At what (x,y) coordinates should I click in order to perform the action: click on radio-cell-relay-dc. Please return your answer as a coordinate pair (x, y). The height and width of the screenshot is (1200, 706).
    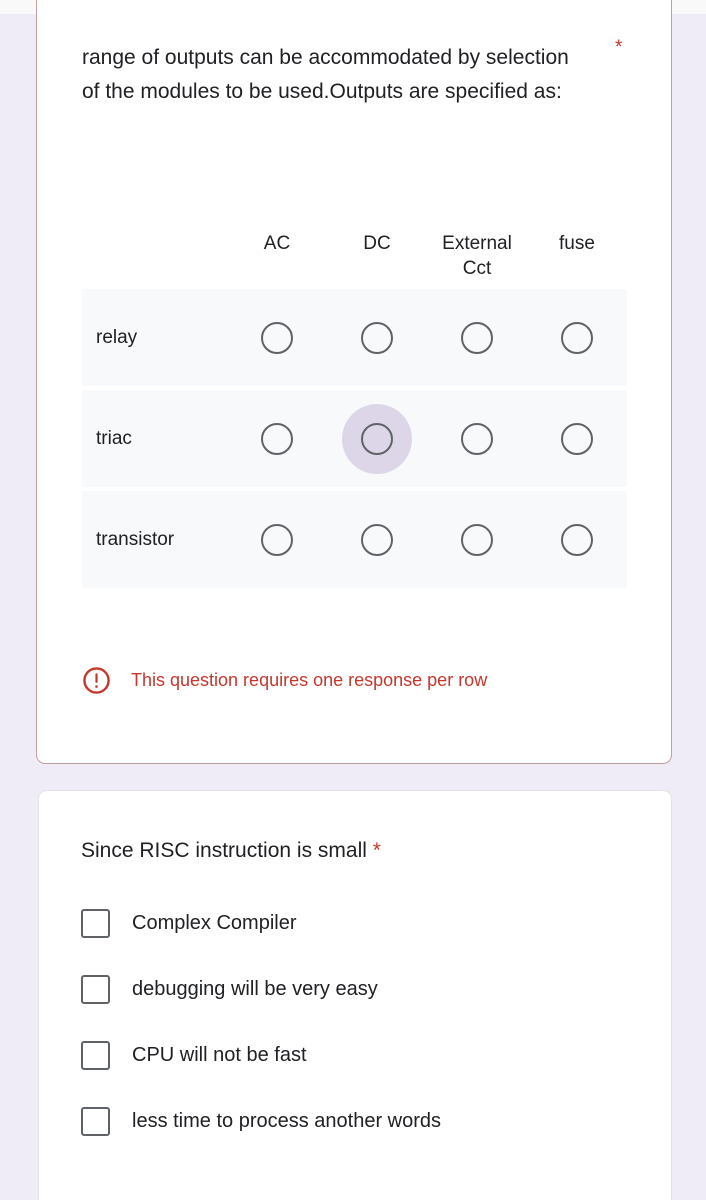
    Looking at the image, I should click on (377, 337).